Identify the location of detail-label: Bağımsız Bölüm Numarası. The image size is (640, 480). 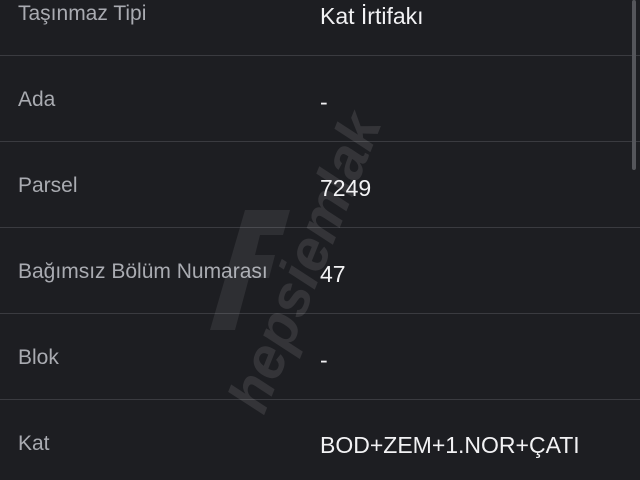
(143, 271).